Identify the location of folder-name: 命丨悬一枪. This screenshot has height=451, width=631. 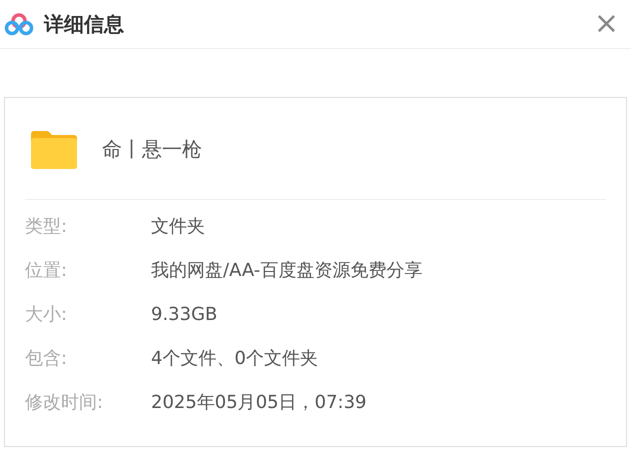
(152, 149).